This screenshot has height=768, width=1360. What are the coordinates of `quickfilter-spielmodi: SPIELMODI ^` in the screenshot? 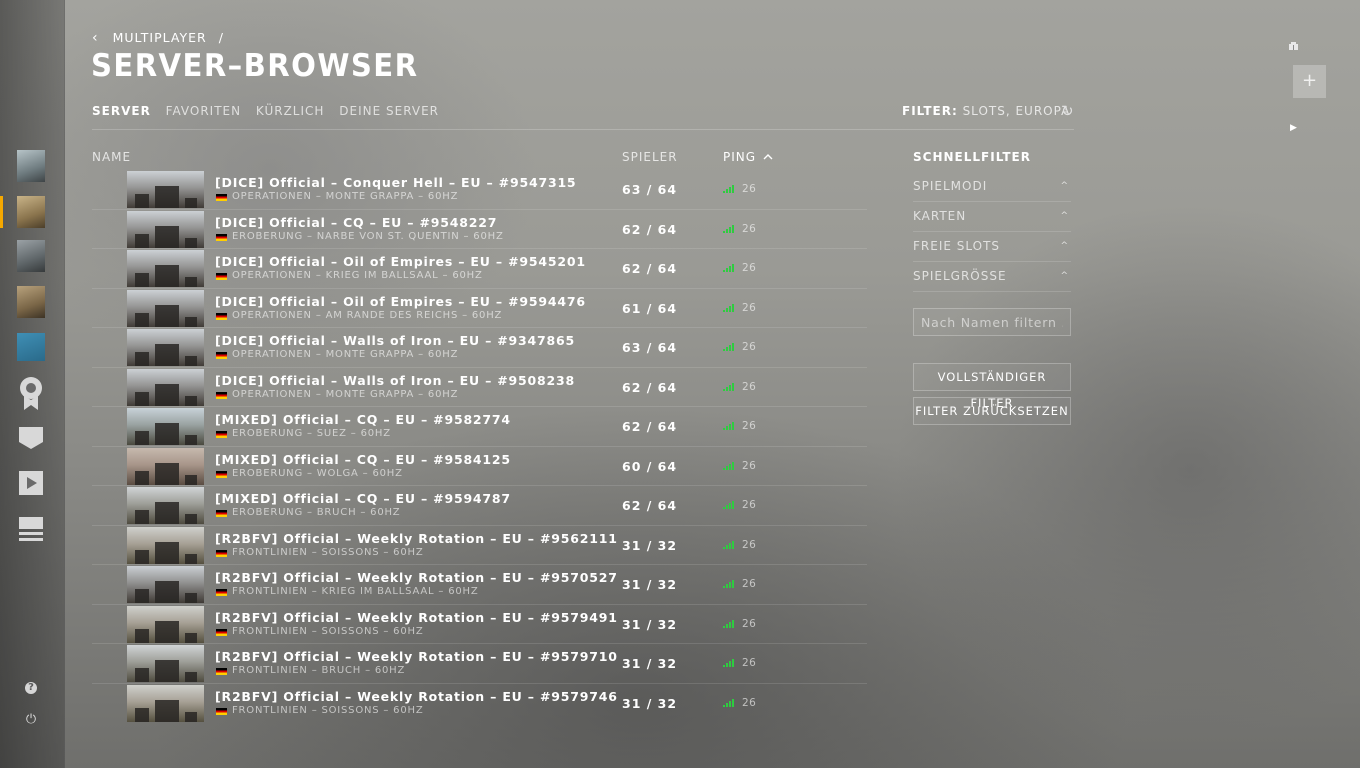 It's located at (992, 187).